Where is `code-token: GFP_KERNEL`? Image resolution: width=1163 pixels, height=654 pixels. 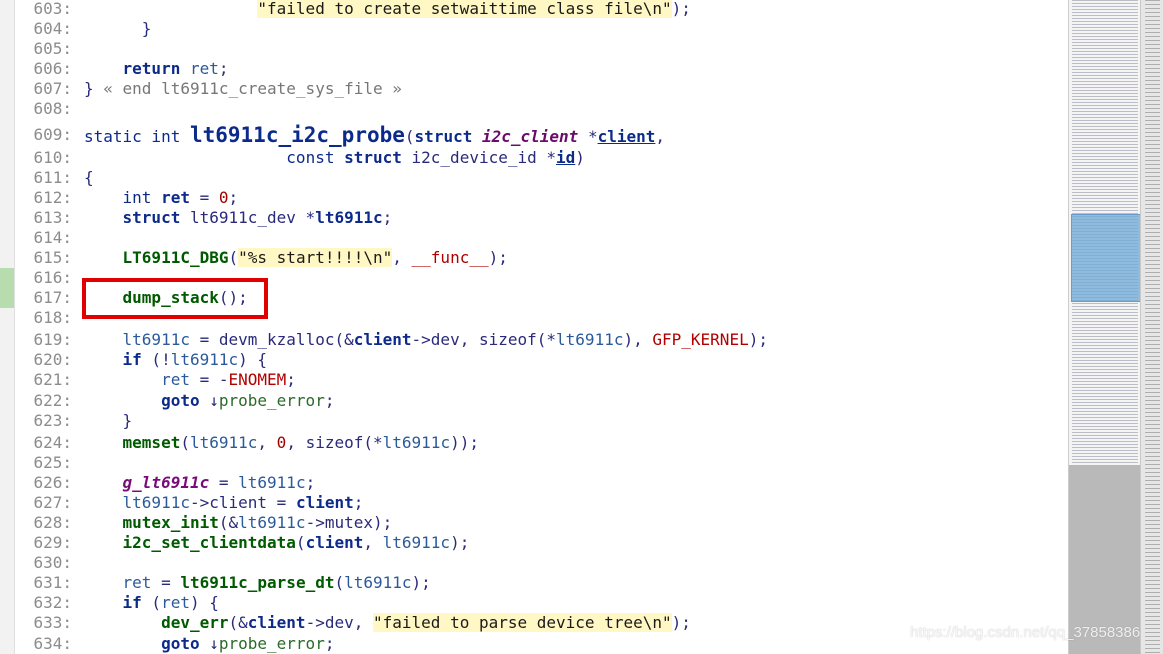
code-token: GFP_KERNEL is located at coordinates (700, 339).